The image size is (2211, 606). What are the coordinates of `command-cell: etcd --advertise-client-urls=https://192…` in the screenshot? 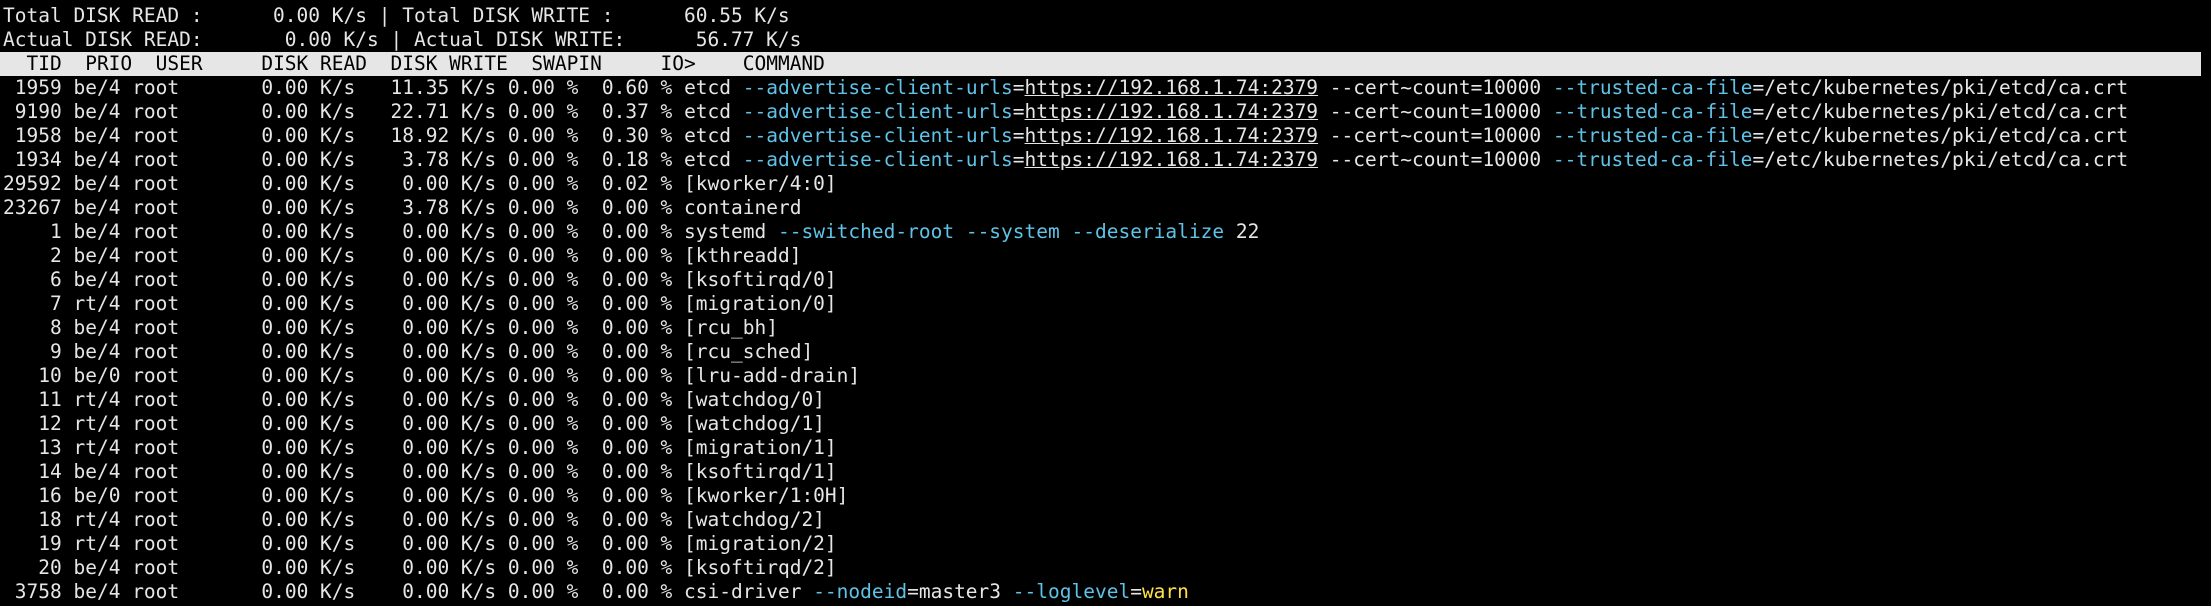 It's located at (1406, 135).